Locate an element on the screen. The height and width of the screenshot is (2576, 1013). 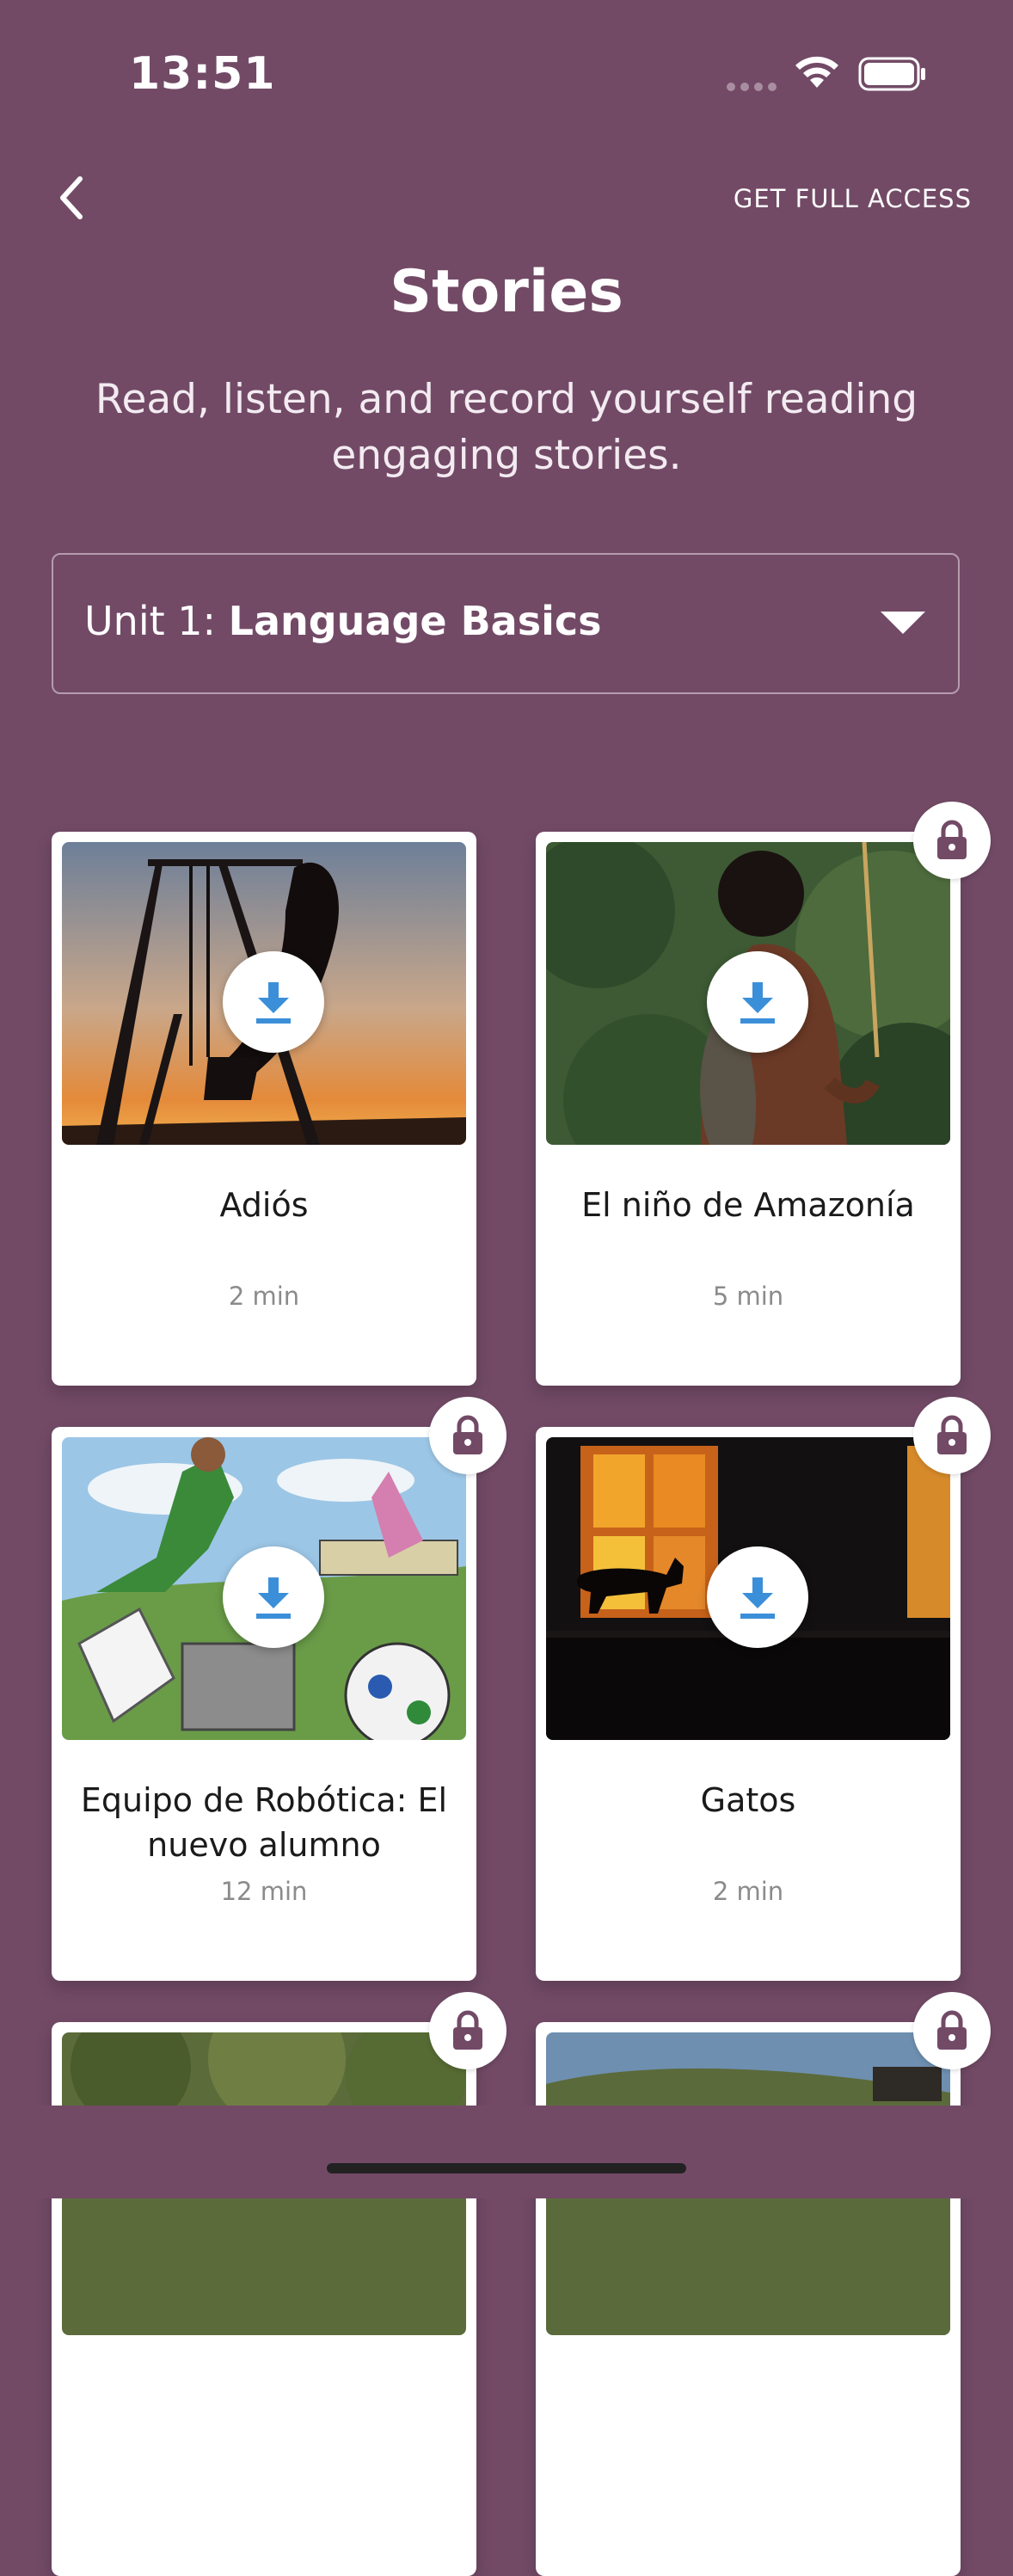
story-card-el-nino-de-amazonia: El niño de Amazonía 5 min is located at coordinates (748, 1109).